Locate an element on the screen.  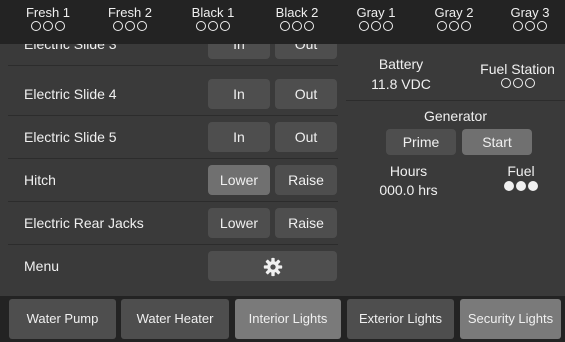
generator-fuel-level-indicator is located at coordinates (521, 186).